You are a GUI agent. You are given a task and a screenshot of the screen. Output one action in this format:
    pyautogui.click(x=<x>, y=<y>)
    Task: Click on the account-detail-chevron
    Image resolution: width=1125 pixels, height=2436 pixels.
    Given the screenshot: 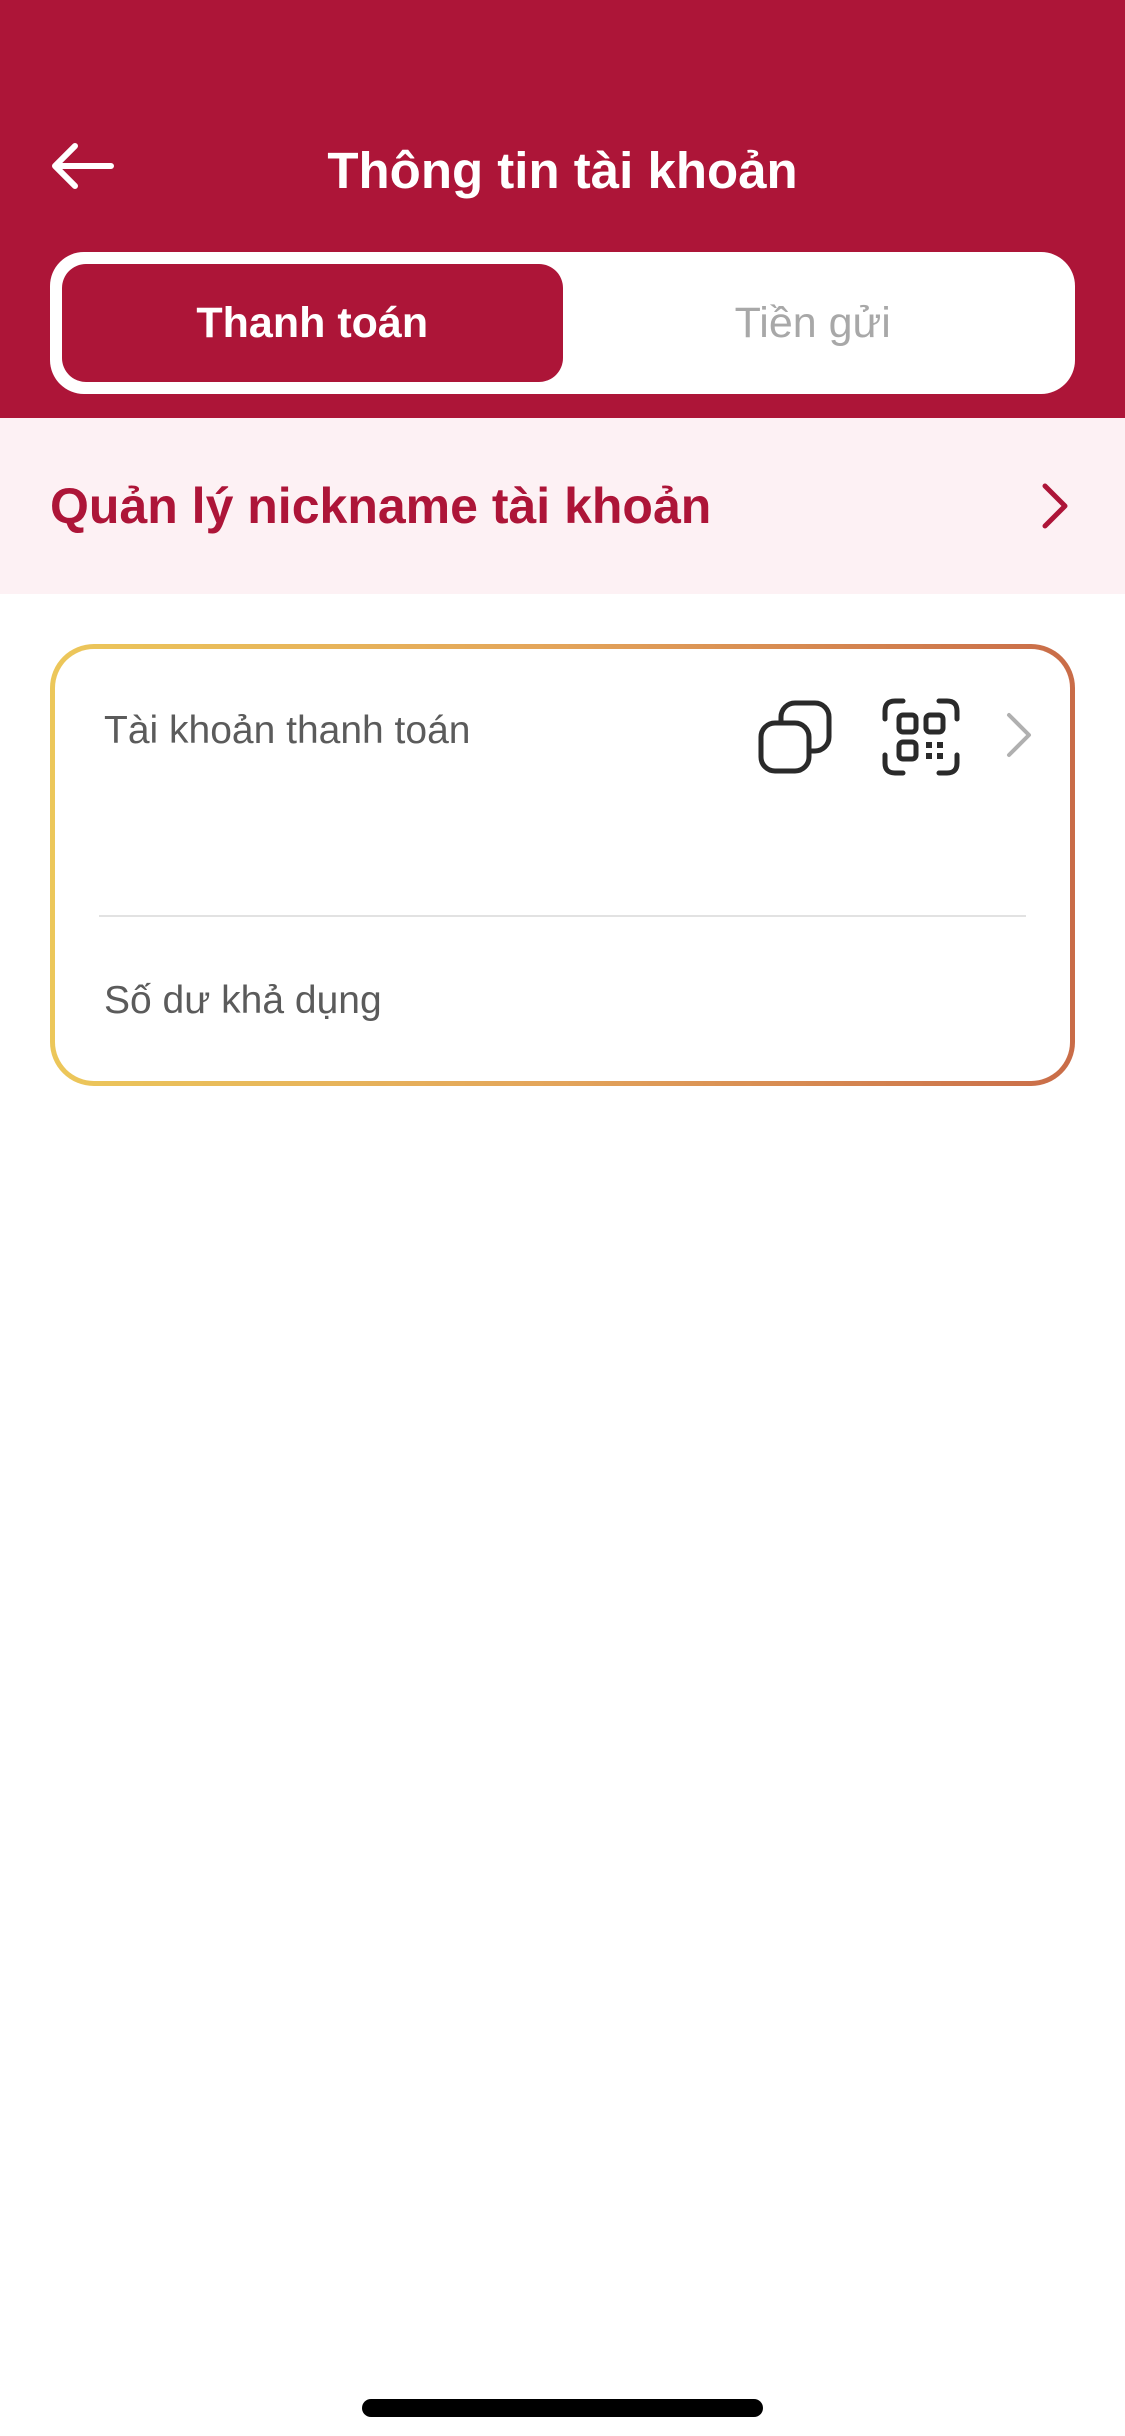 What is the action you would take?
    pyautogui.click(x=1019, y=735)
    